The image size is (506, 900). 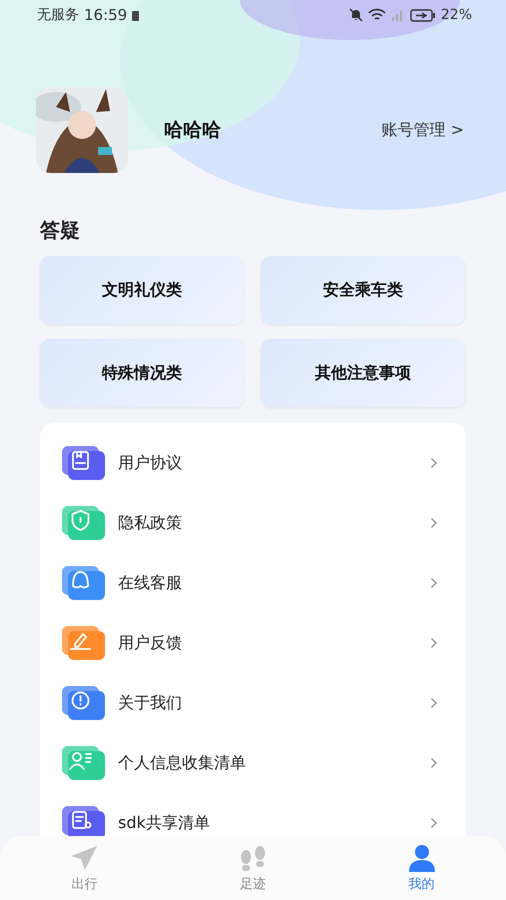 What do you see at coordinates (355, 15) in the screenshot?
I see `bell-muted-icon` at bounding box center [355, 15].